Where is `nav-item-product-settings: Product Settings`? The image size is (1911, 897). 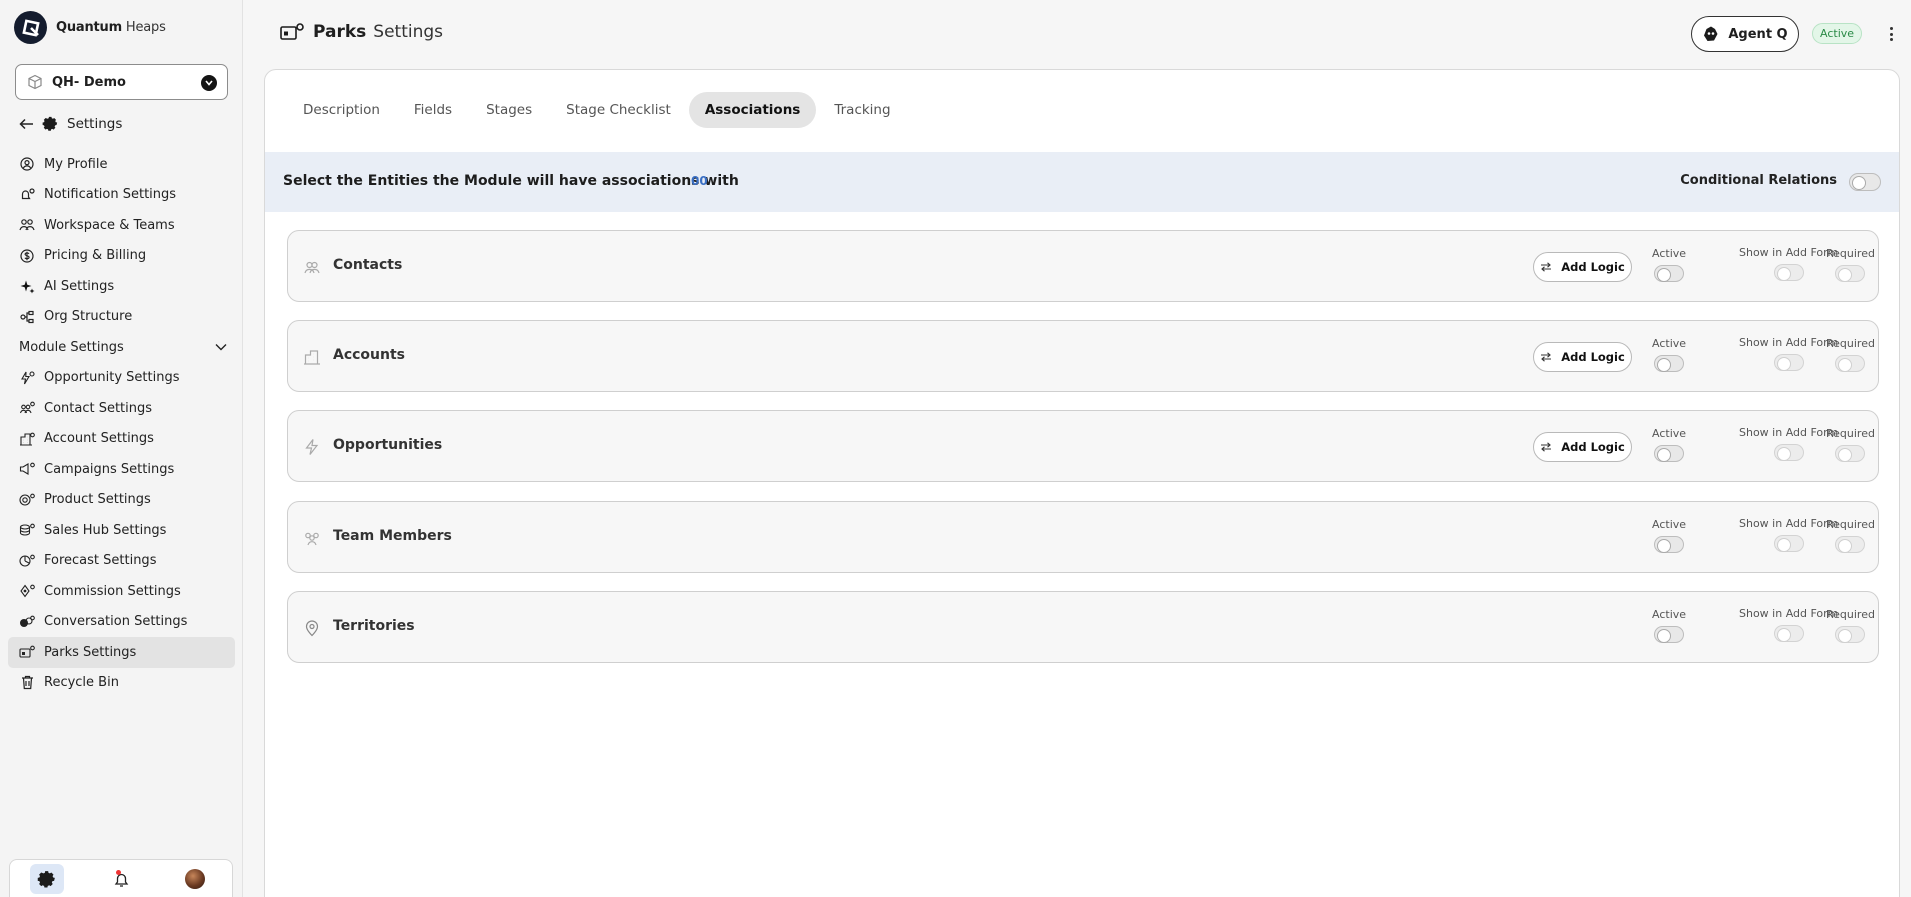 nav-item-product-settings: Product Settings is located at coordinates (121, 500).